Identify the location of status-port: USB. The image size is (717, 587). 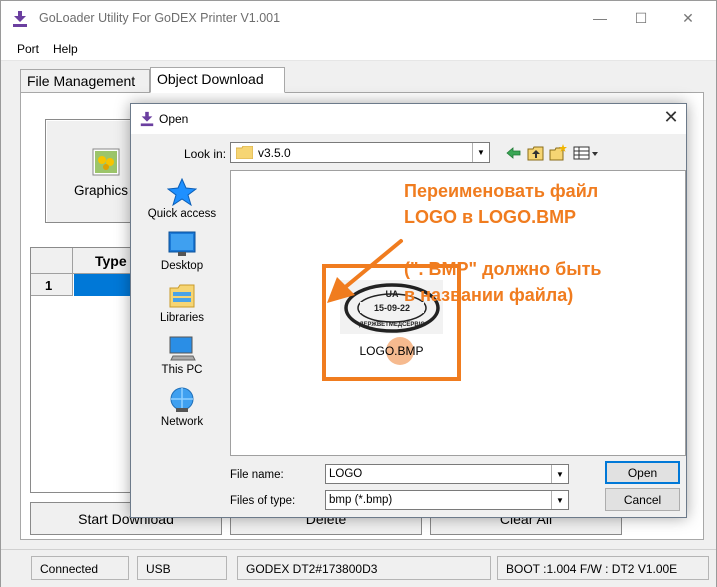
(182, 568).